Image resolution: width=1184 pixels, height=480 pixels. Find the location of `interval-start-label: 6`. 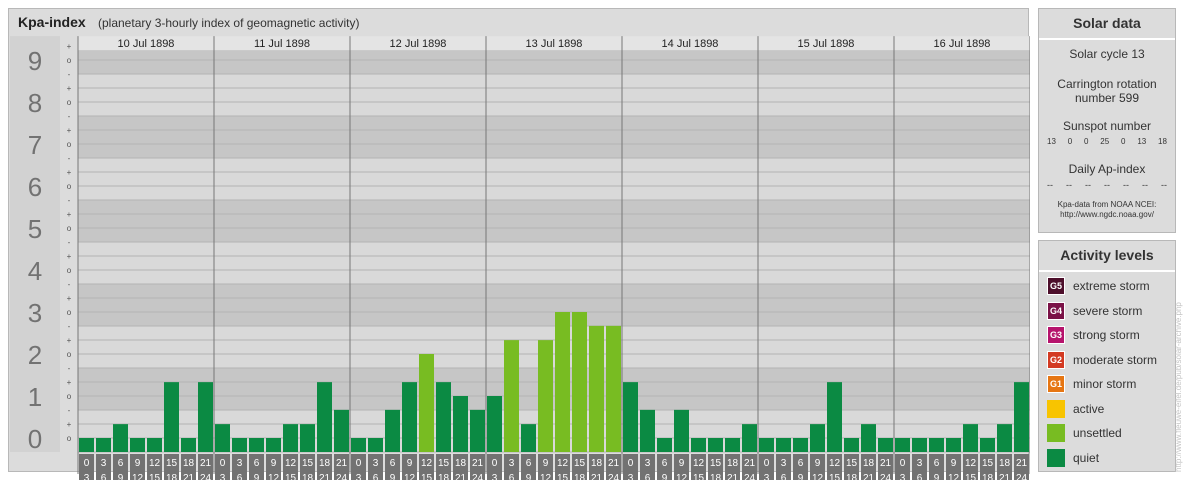

interval-start-label: 6 is located at coordinates (937, 463).